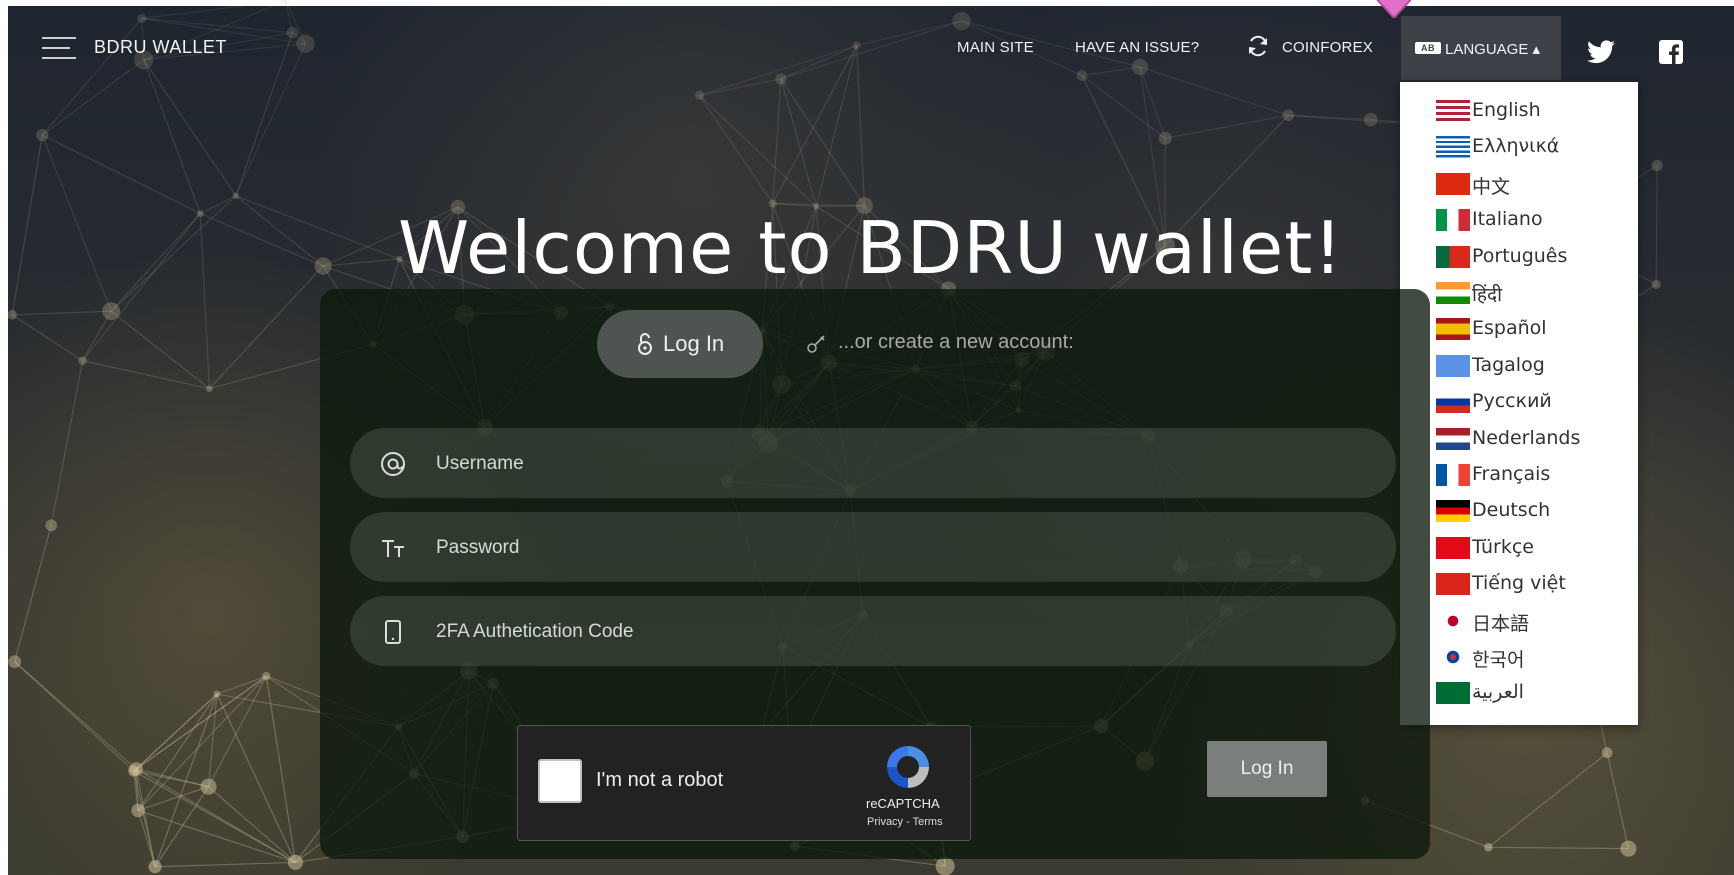 This screenshot has width=1734, height=875. Describe the element at coordinates (560, 781) in the screenshot. I see `recaptcha-checkbox` at that location.